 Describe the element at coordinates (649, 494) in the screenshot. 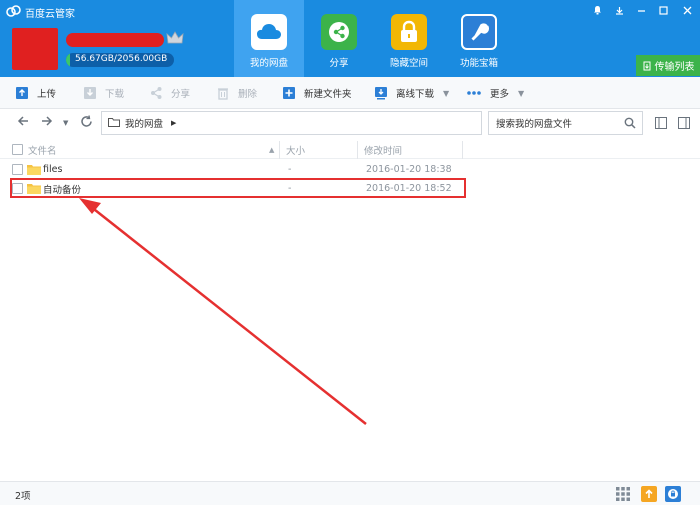

I see `upload-status-icon` at that location.